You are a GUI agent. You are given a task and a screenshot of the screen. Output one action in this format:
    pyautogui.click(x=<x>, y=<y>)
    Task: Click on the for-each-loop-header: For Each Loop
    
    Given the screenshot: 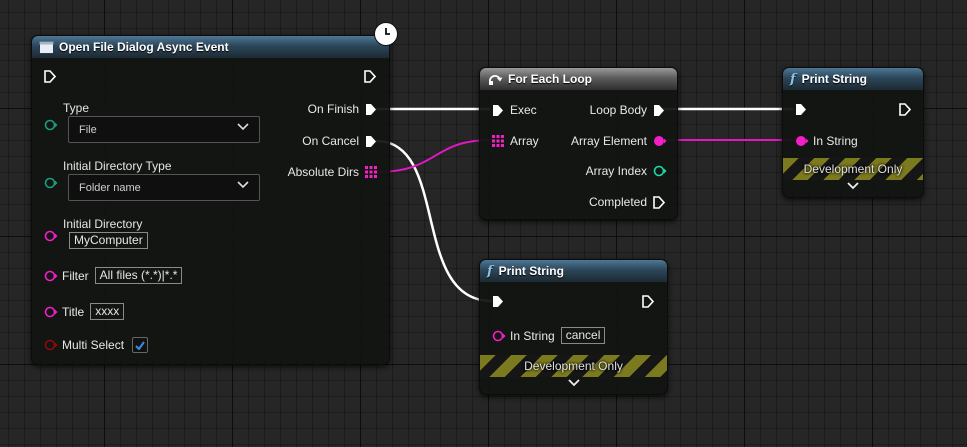 What is the action you would take?
    pyautogui.click(x=578, y=79)
    